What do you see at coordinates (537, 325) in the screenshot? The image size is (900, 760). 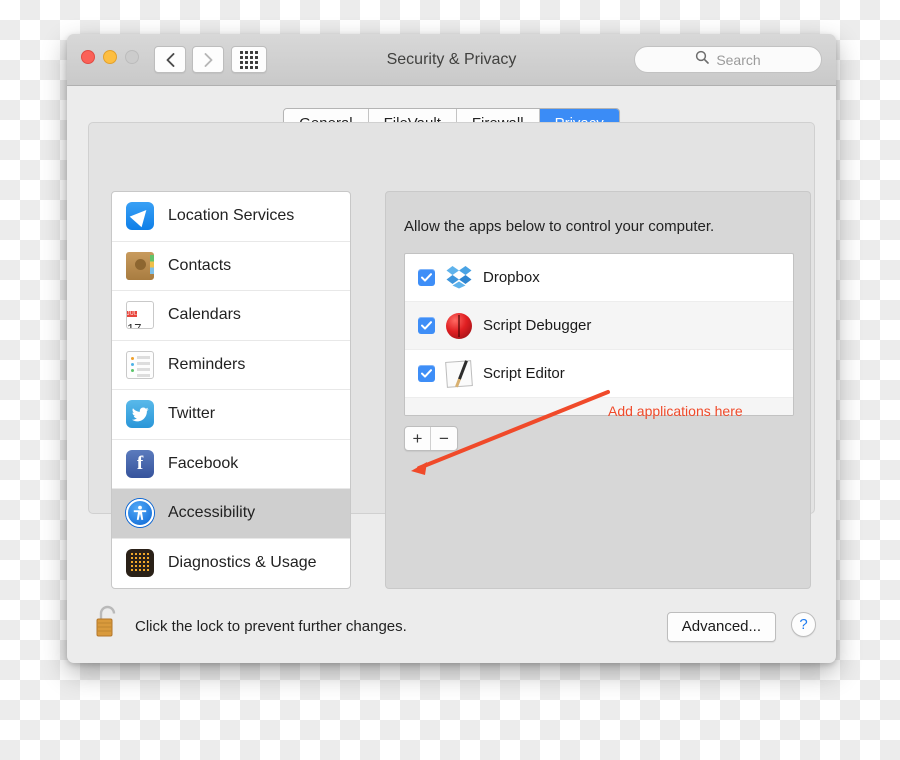 I see `app-name: Script Debugger` at bounding box center [537, 325].